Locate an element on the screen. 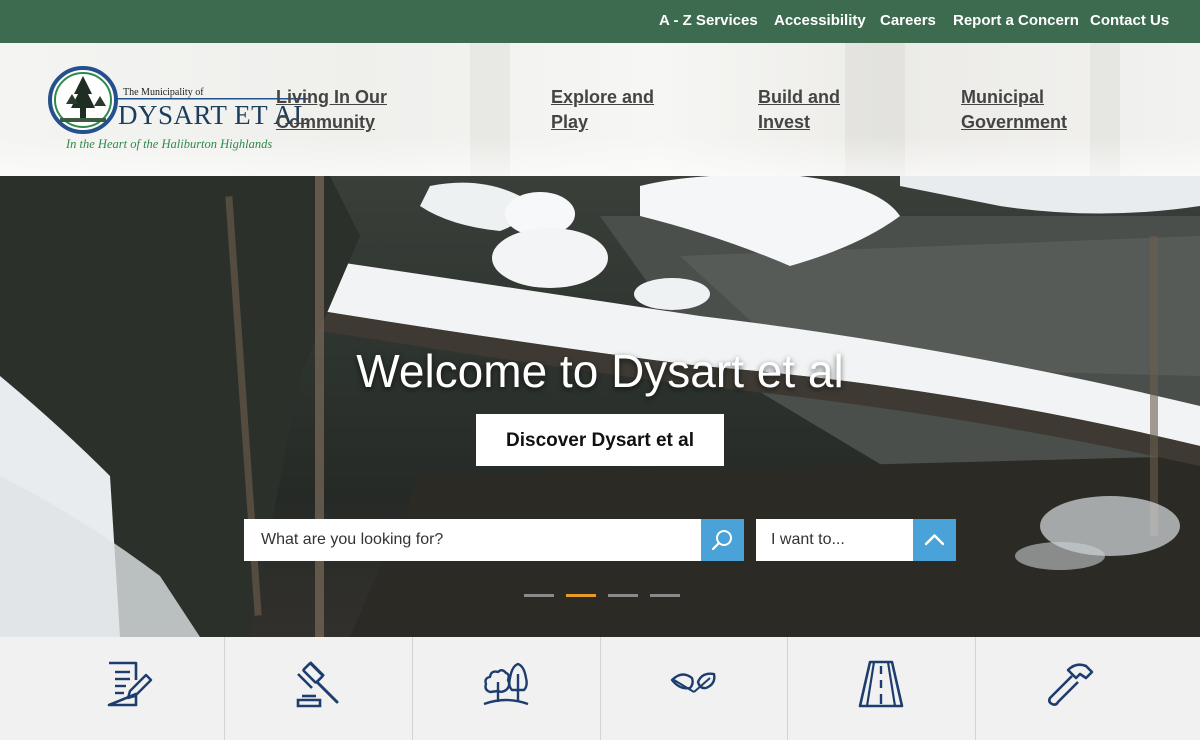 Image resolution: width=1200 pixels, height=740 pixels. utility-link-accessibility: Accessibility is located at coordinates (820, 20).